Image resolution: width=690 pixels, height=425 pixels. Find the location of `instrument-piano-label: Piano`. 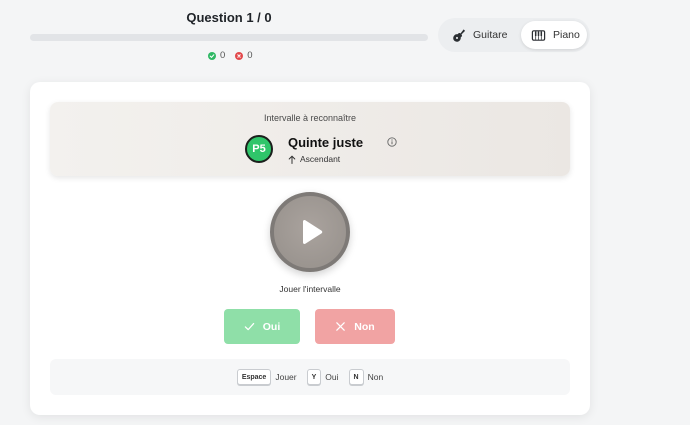

instrument-piano-label: Piano is located at coordinates (566, 35).